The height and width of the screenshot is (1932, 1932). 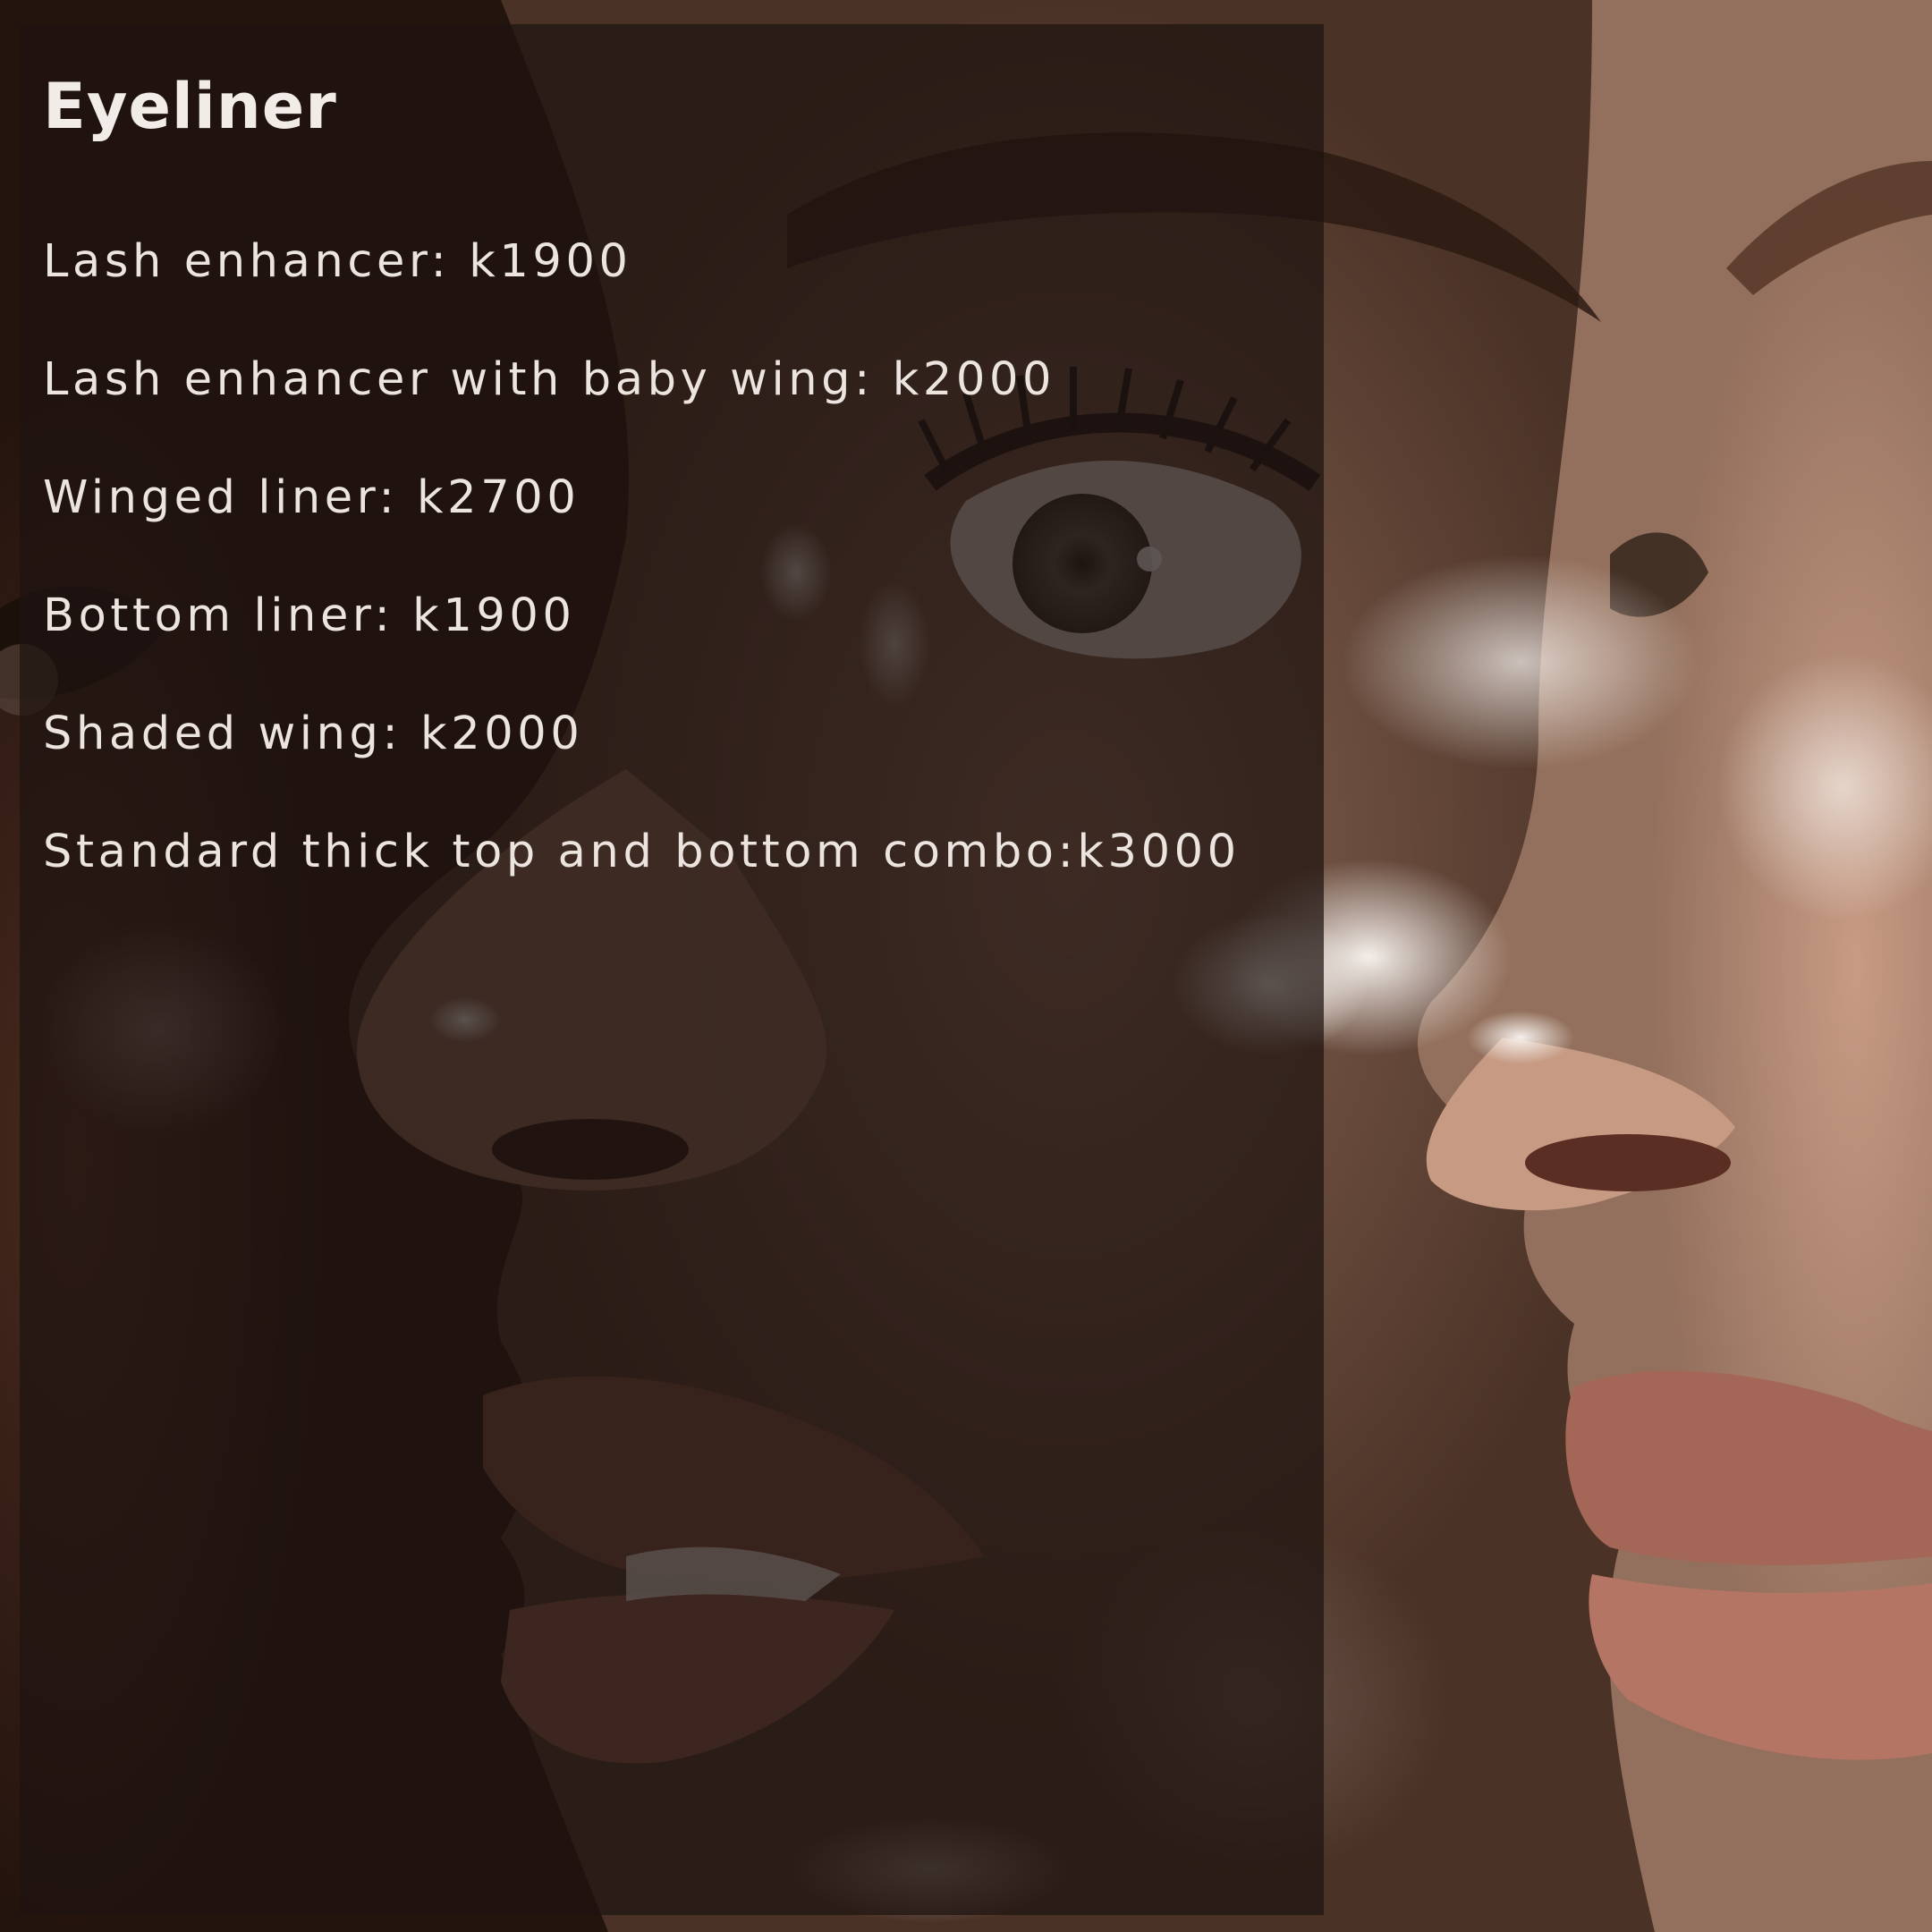 What do you see at coordinates (549, 379) in the screenshot?
I see `price-item-lash-enhancer-baby-wing: Lash enhancer with baby wing: k2000` at bounding box center [549, 379].